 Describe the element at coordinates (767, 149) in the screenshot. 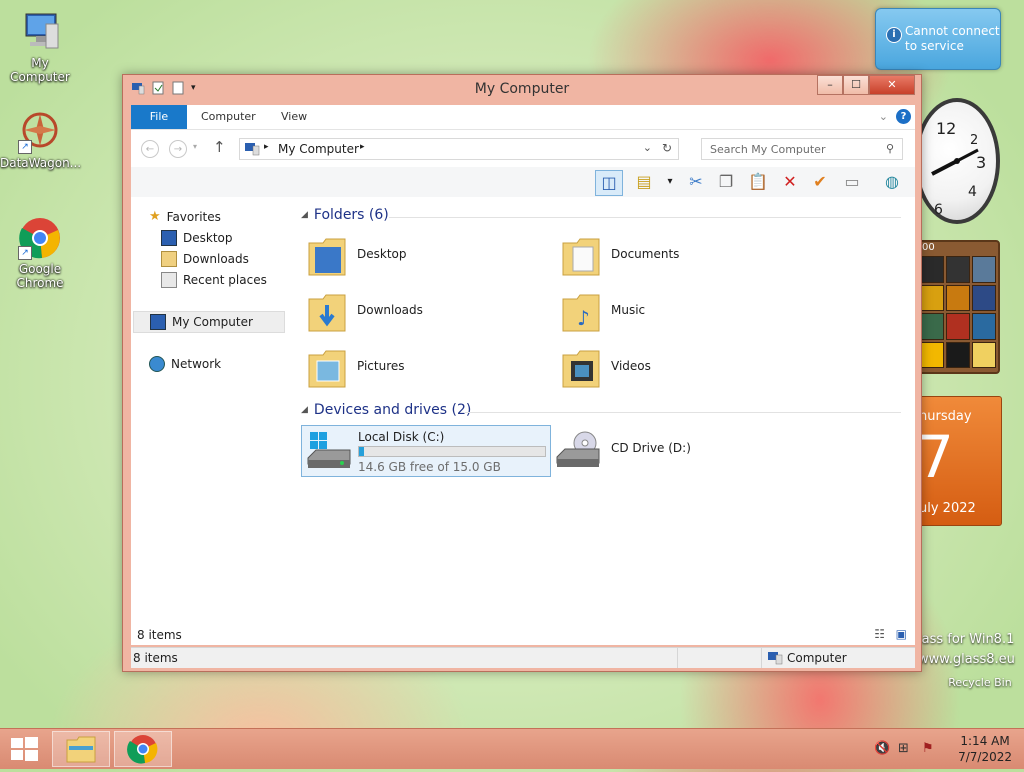

I see `search-input: Search My Computer` at that location.